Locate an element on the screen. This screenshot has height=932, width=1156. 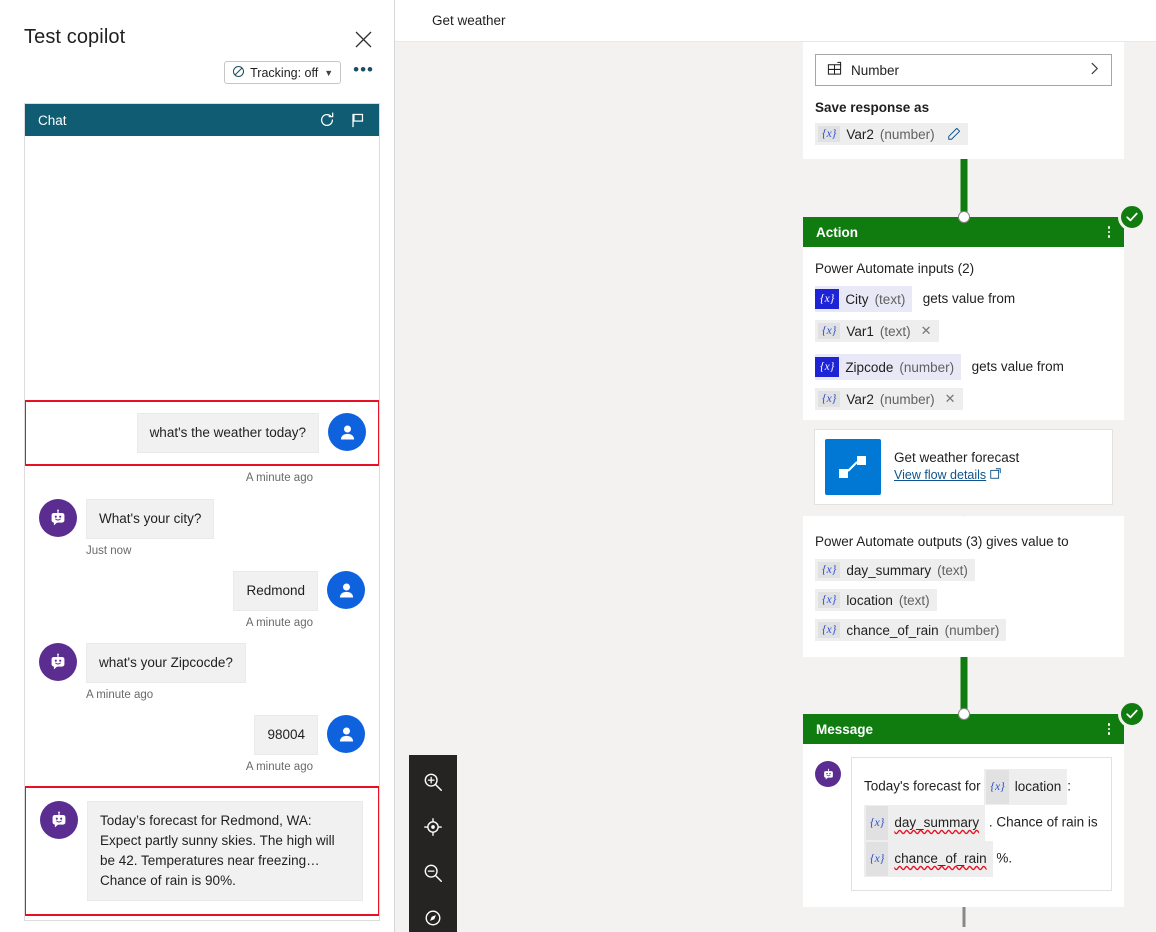
tracking-label: Tracking: off is located at coordinates (284, 72).